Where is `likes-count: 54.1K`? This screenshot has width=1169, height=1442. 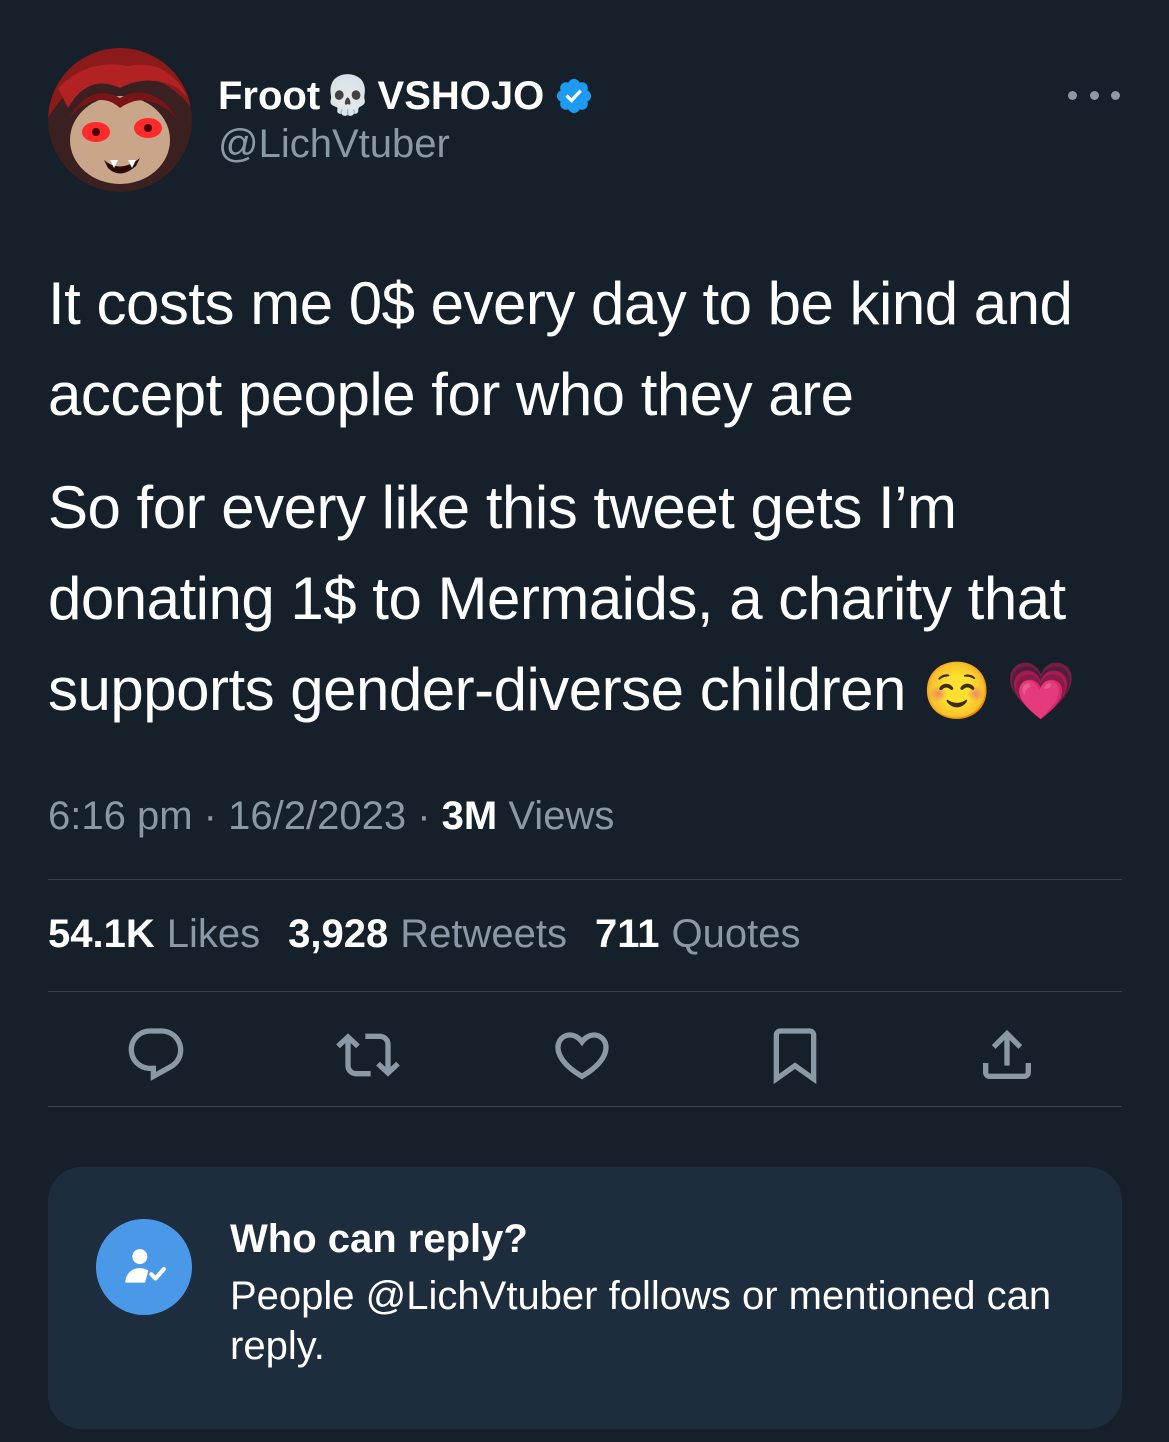 likes-count: 54.1K is located at coordinates (101, 934).